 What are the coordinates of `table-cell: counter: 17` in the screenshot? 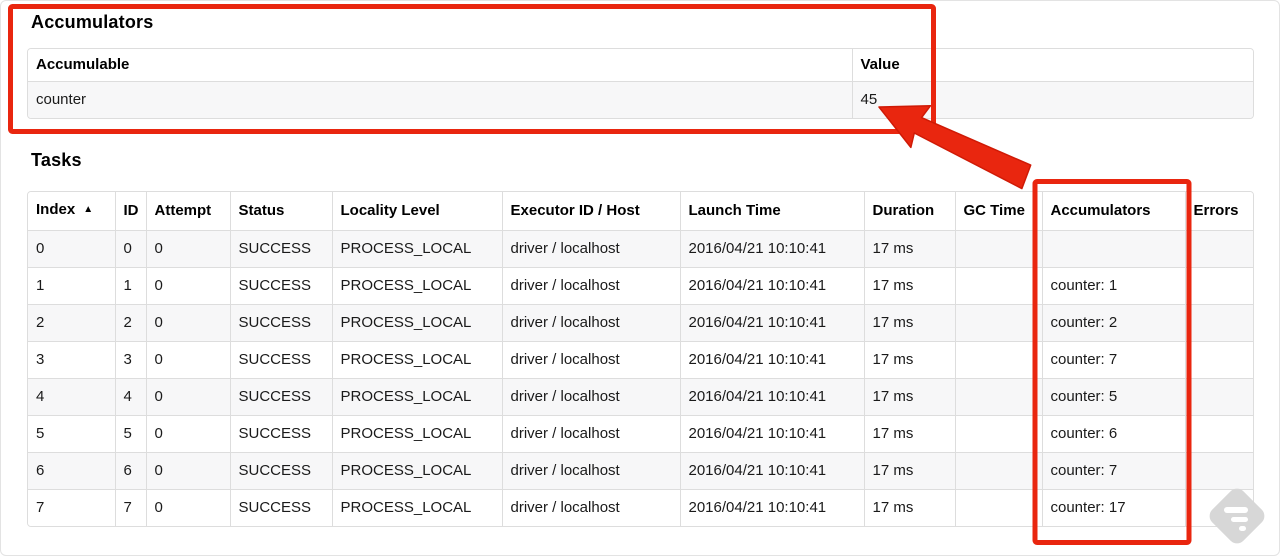 It's located at (1113, 507).